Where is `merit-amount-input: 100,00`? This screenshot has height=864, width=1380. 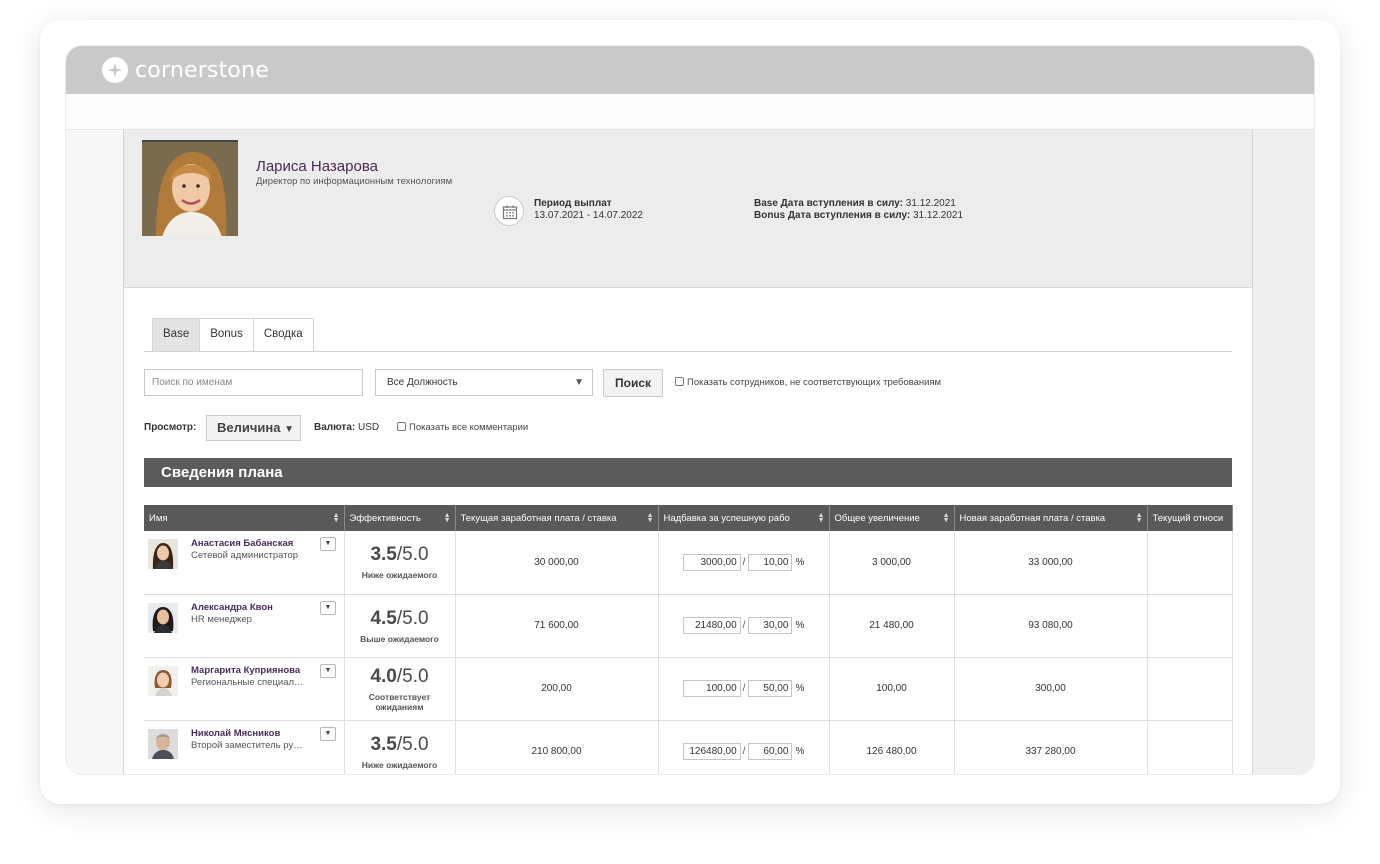 merit-amount-input: 100,00 is located at coordinates (711, 688).